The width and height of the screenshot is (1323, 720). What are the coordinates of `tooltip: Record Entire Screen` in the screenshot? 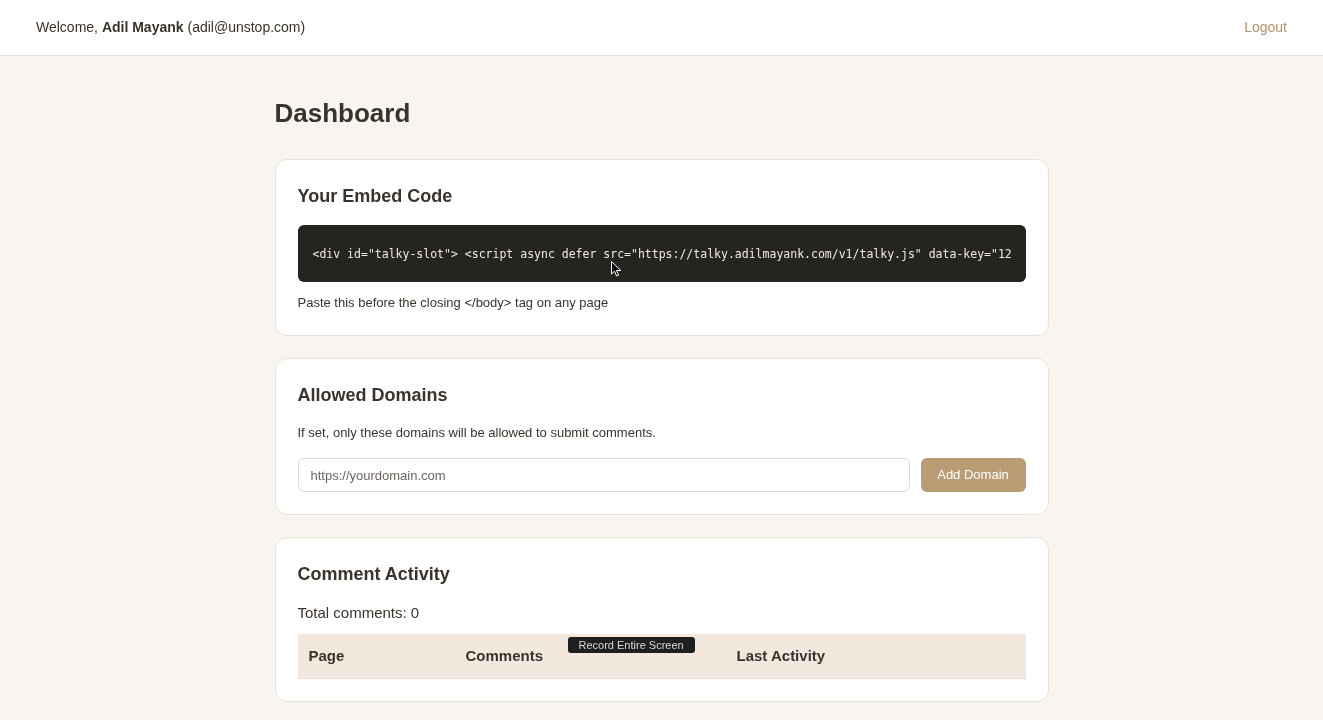 It's located at (631, 645).